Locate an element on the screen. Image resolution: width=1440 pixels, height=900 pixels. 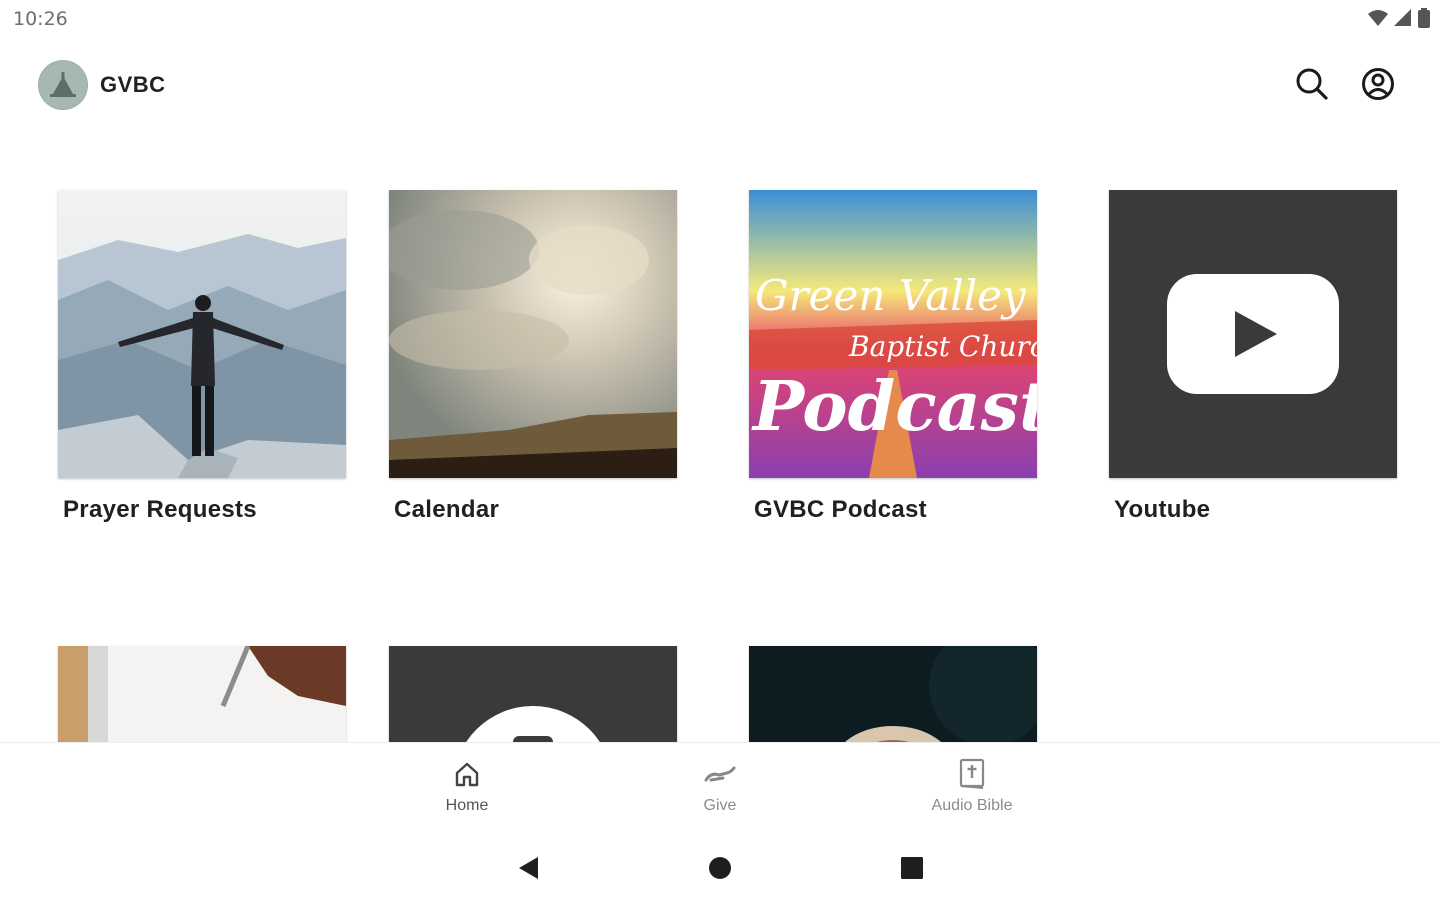
account-circle-icon is located at coordinates (1378, 84).